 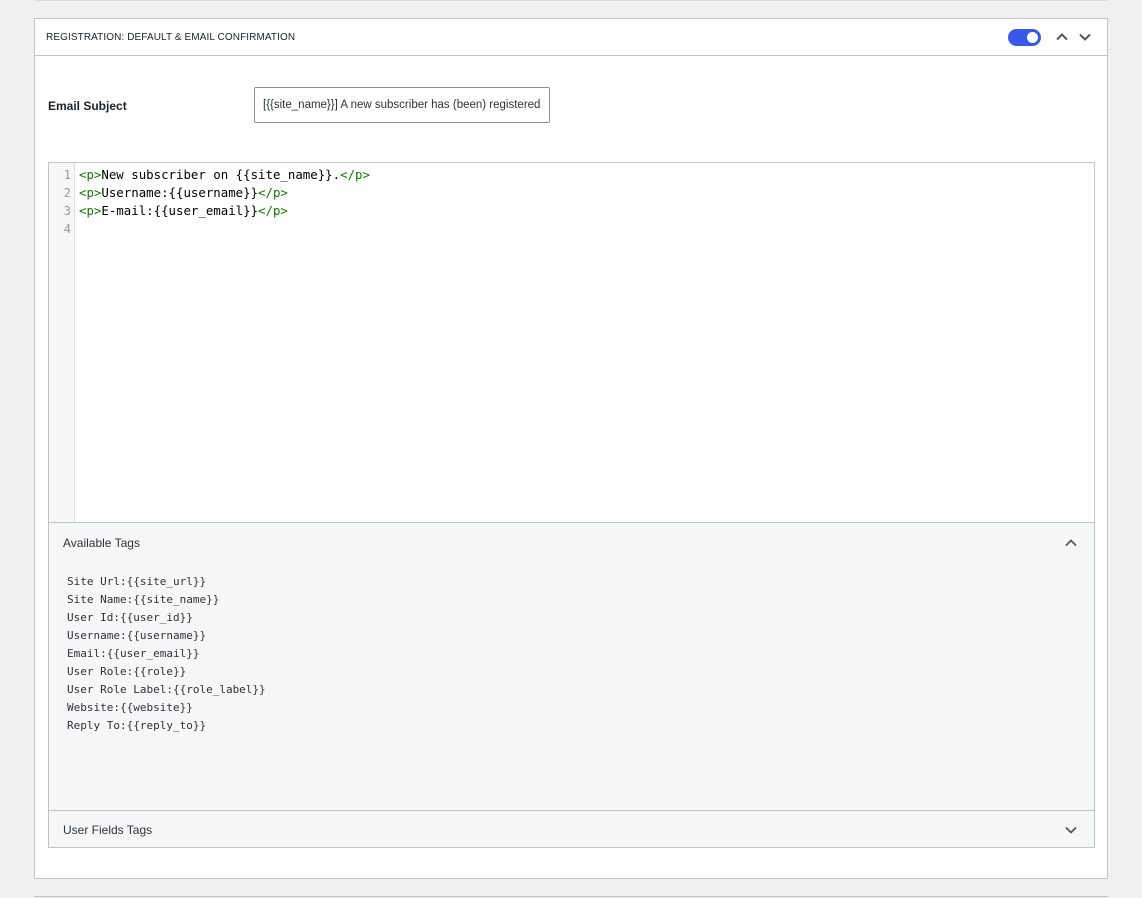 What do you see at coordinates (136, 726) in the screenshot?
I see `tag-item: Reply To:{{reply_to}}` at bounding box center [136, 726].